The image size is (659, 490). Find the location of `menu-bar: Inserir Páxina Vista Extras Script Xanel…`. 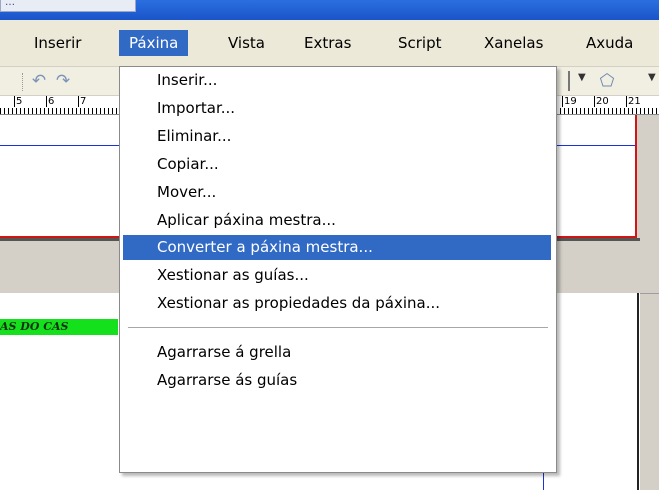

menu-bar: Inserir Páxina Vista Extras Script Xanel… is located at coordinates (329, 43).